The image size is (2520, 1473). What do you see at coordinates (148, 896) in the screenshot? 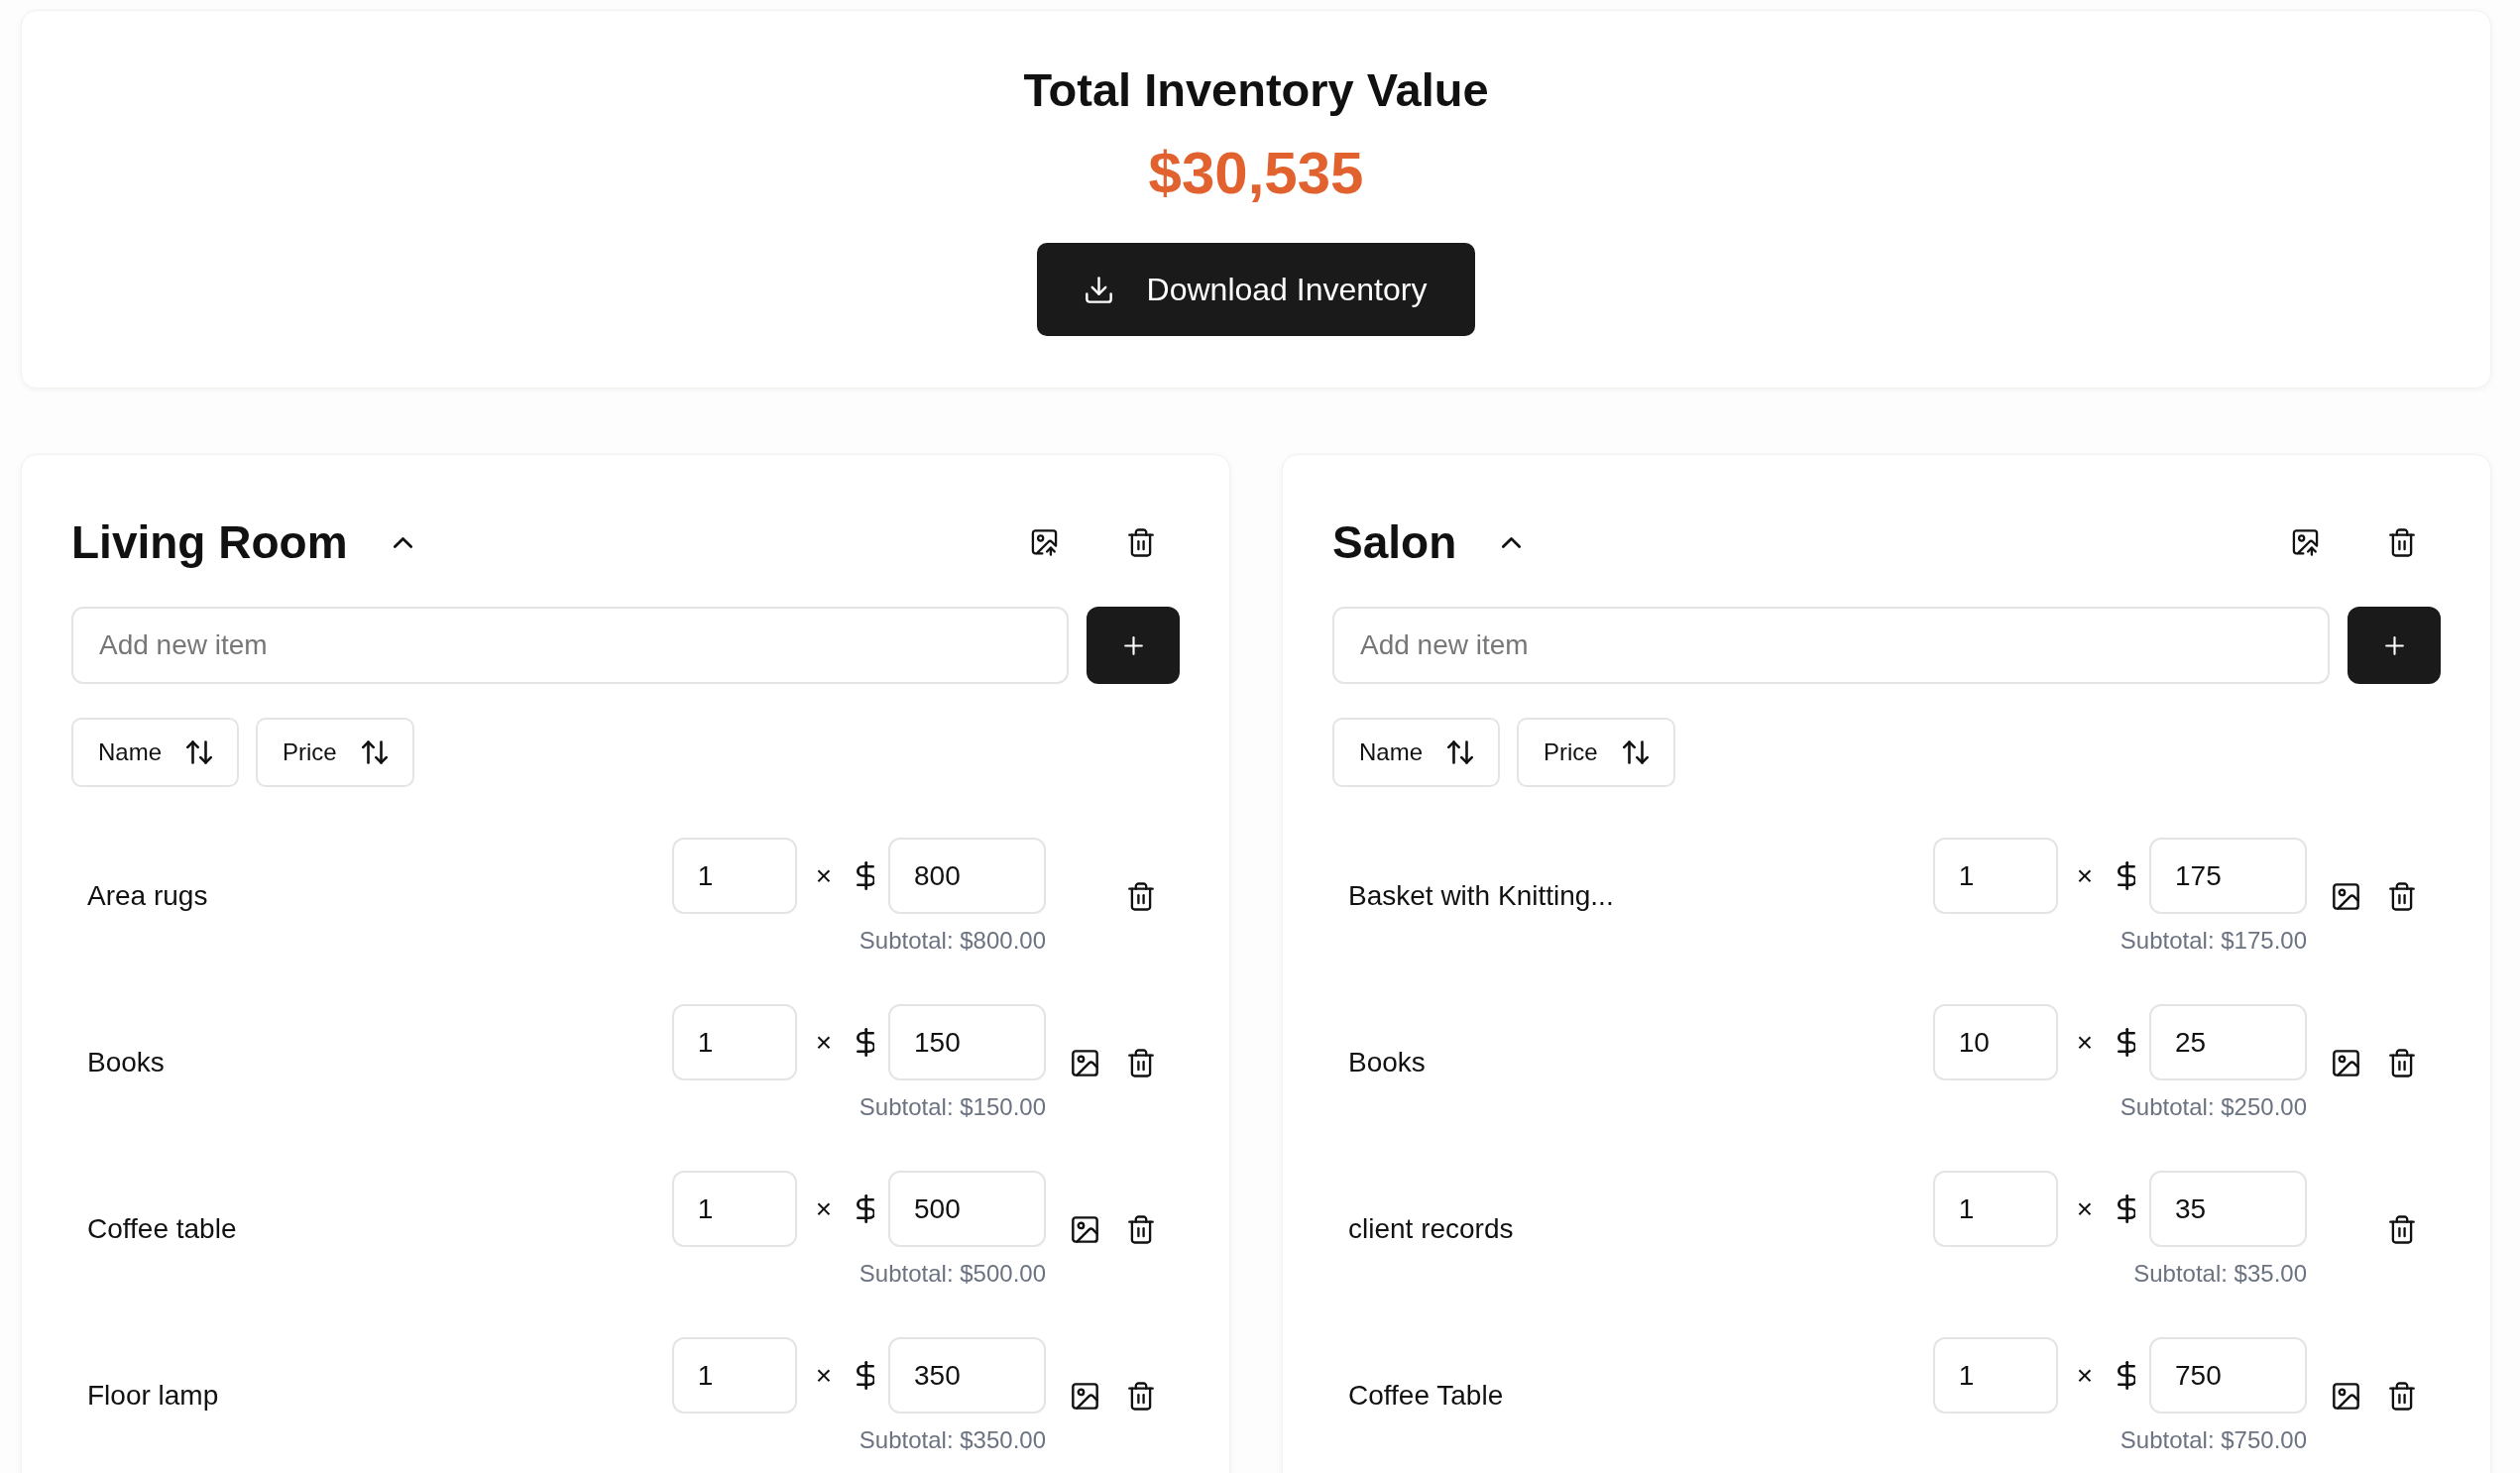
I see `item-name: Area rugs` at bounding box center [148, 896].